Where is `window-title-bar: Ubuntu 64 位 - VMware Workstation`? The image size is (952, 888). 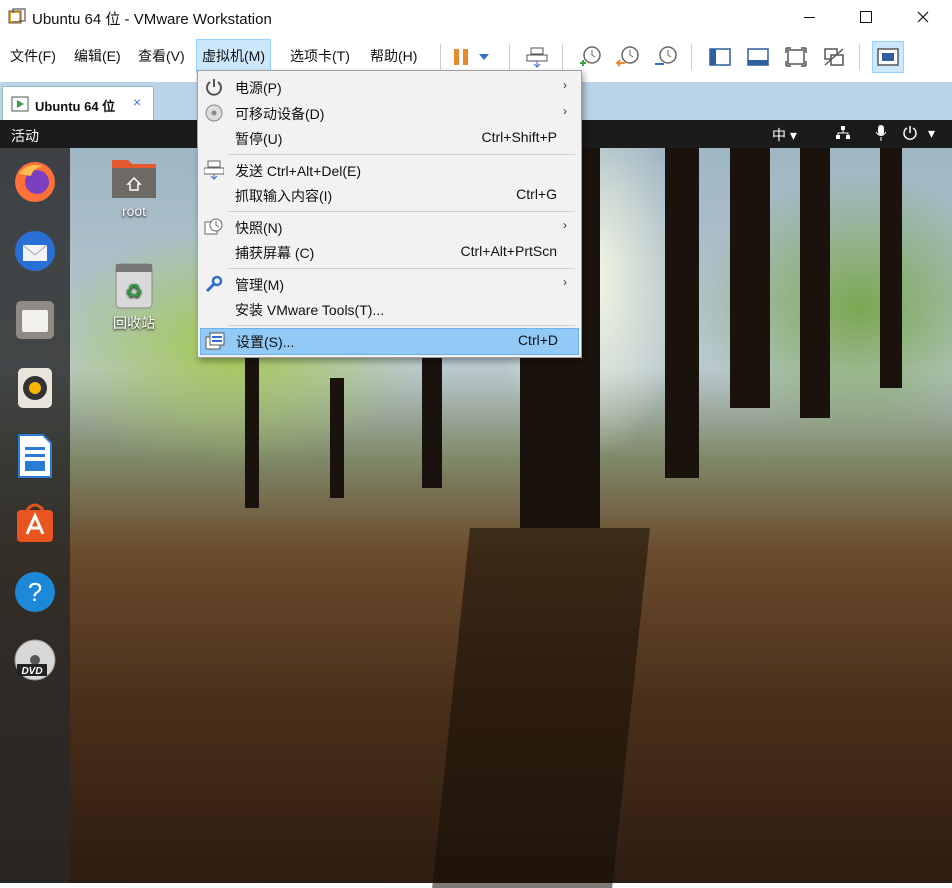
window-title-bar: Ubuntu 64 位 - VMware Workstation is located at coordinates (476, 17).